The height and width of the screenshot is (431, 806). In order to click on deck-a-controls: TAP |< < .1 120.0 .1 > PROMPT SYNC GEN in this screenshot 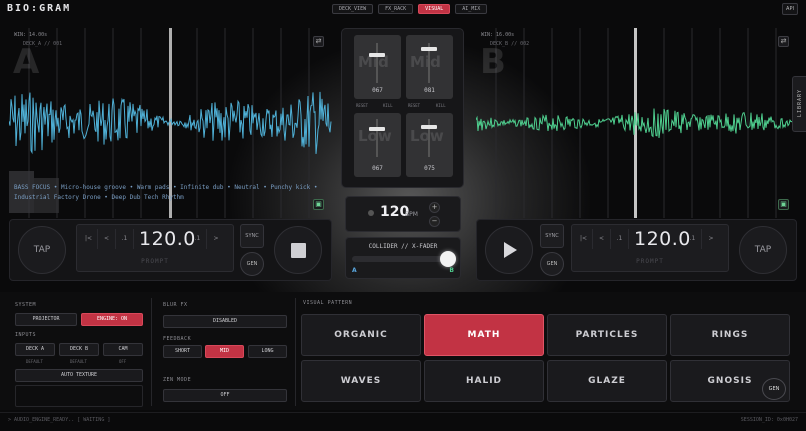, I will do `click(170, 250)`.